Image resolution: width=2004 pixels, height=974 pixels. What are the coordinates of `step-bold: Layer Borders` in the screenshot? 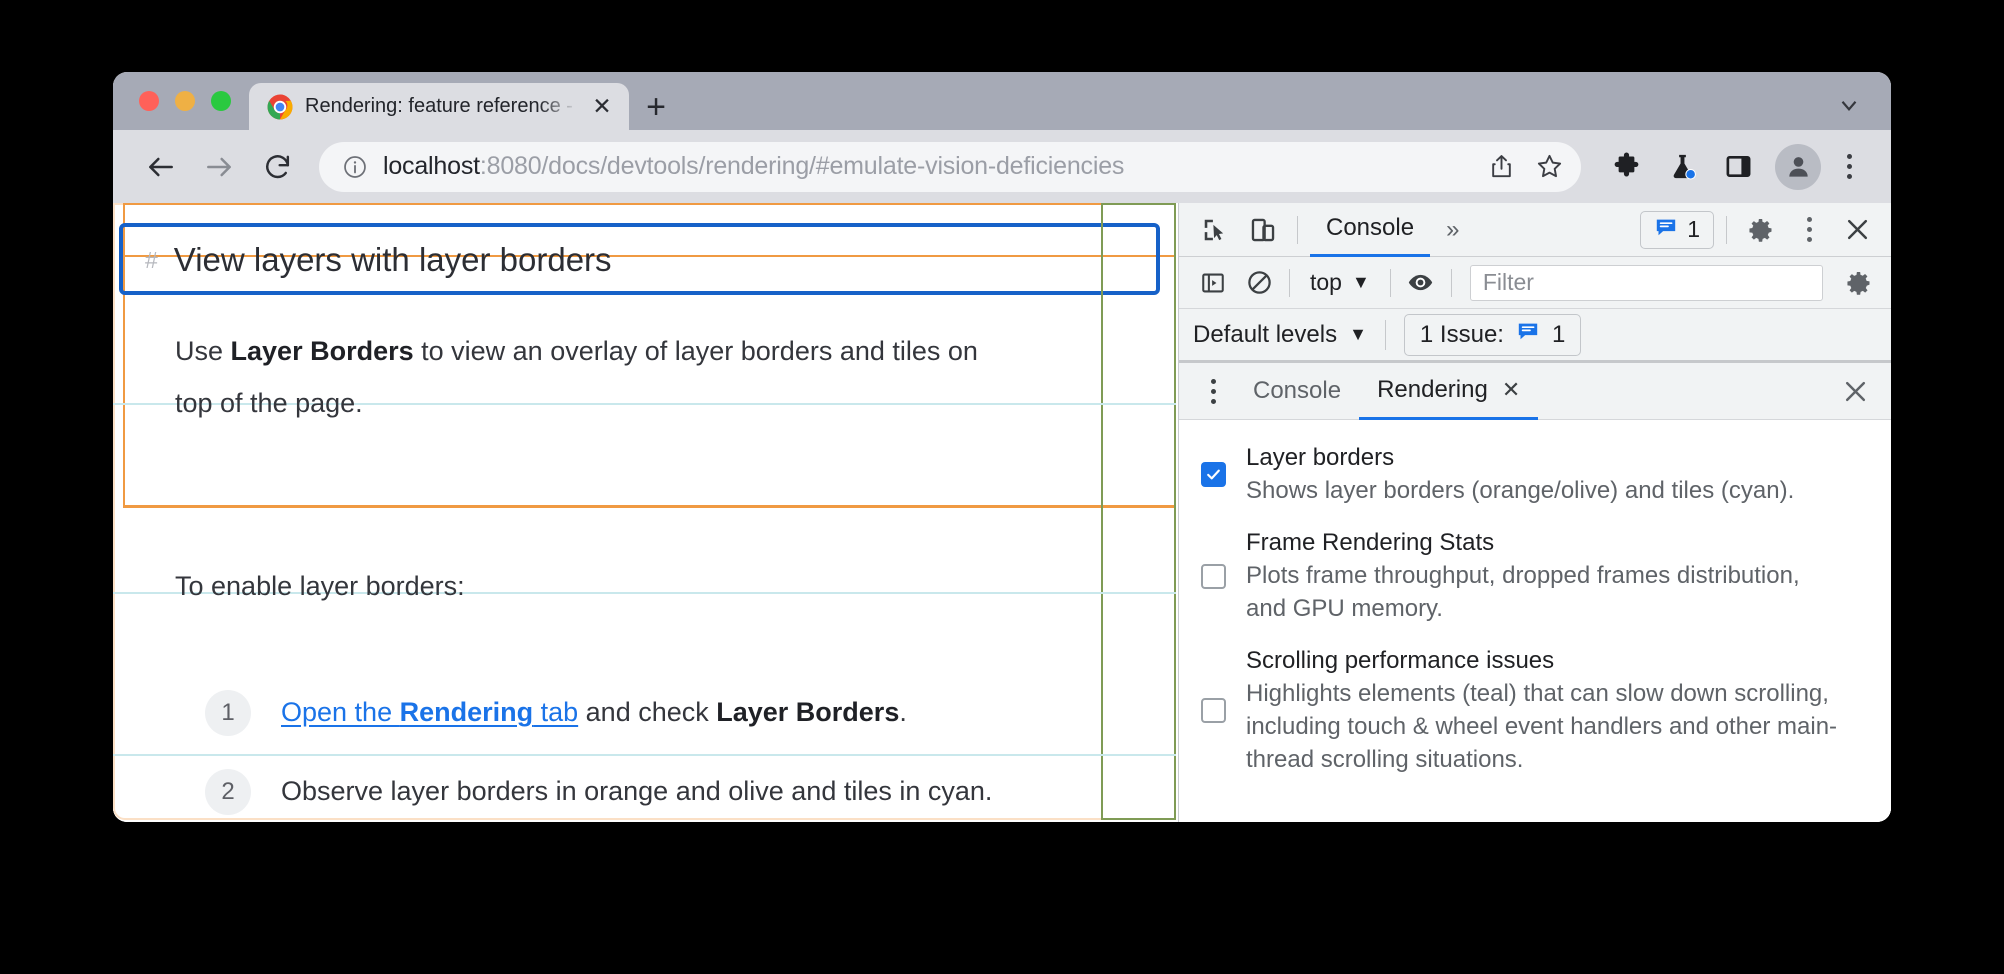 It's located at (808, 712).